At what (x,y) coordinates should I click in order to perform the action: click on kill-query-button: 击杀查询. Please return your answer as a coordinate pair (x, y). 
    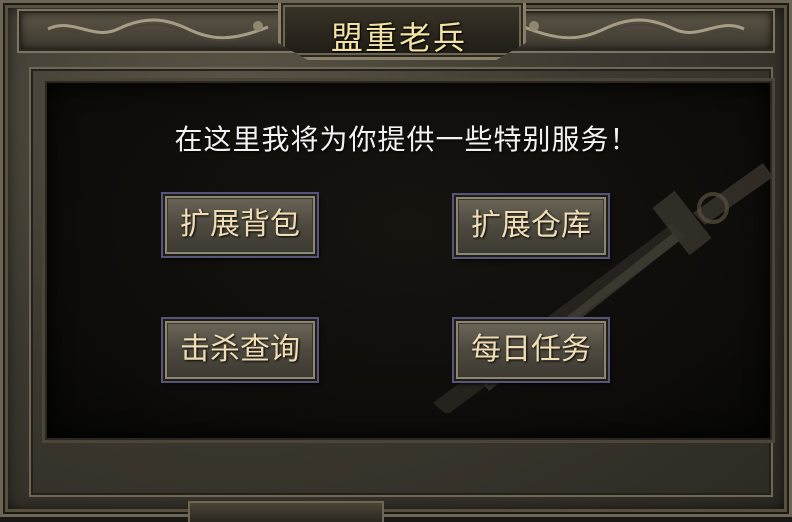
    Looking at the image, I should click on (240, 350).